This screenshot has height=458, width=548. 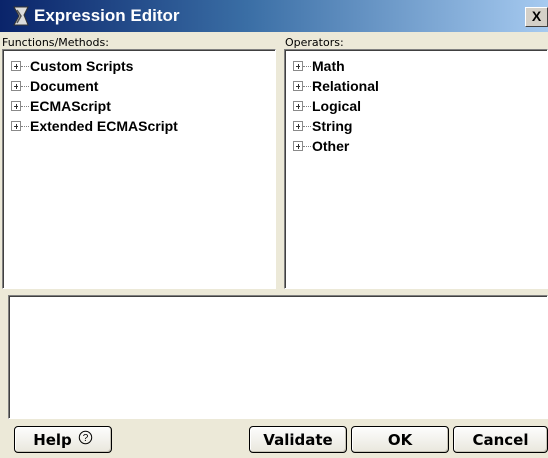 I want to click on tree-item-label: Document, so click(x=64, y=86).